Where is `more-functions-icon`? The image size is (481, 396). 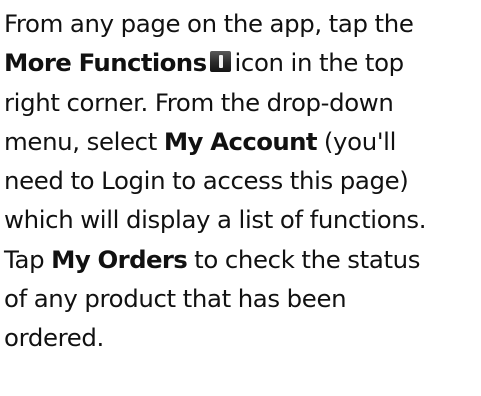
more-functions-icon is located at coordinates (221, 62).